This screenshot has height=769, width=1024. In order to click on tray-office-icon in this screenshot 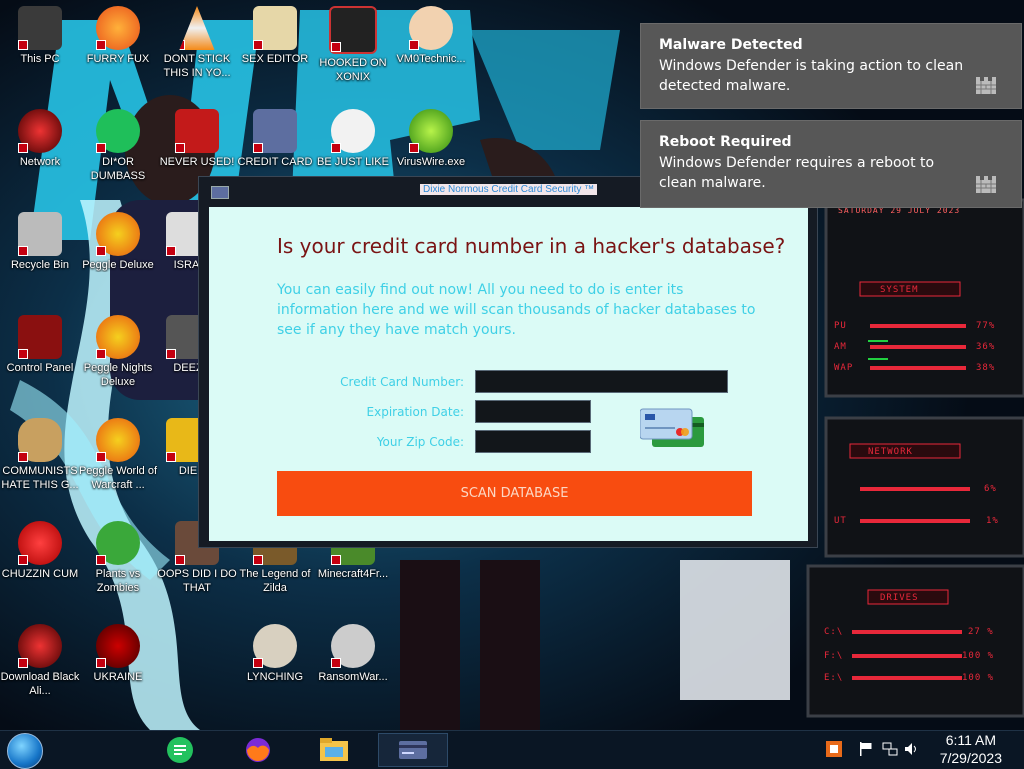, I will do `click(834, 749)`.